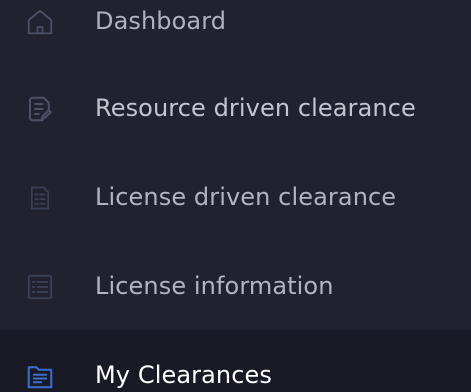 The height and width of the screenshot is (392, 471). Describe the element at coordinates (255, 108) in the screenshot. I see `sidebar-item-label: Resource driven clearance` at that location.